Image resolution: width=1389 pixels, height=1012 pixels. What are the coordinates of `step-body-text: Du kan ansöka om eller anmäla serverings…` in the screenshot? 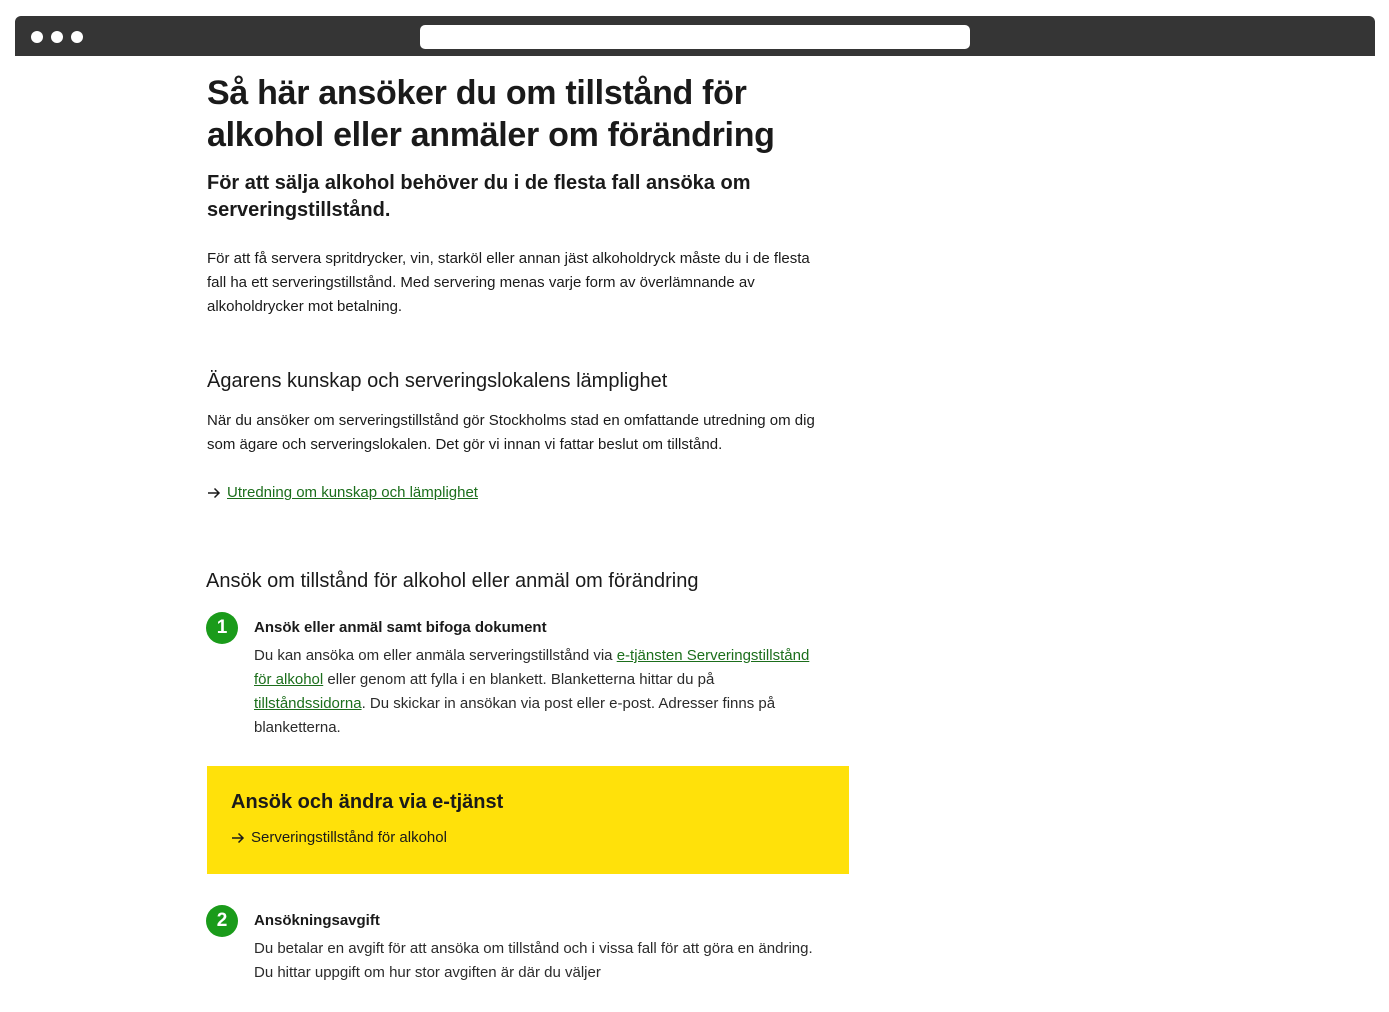 It's located at (435, 655).